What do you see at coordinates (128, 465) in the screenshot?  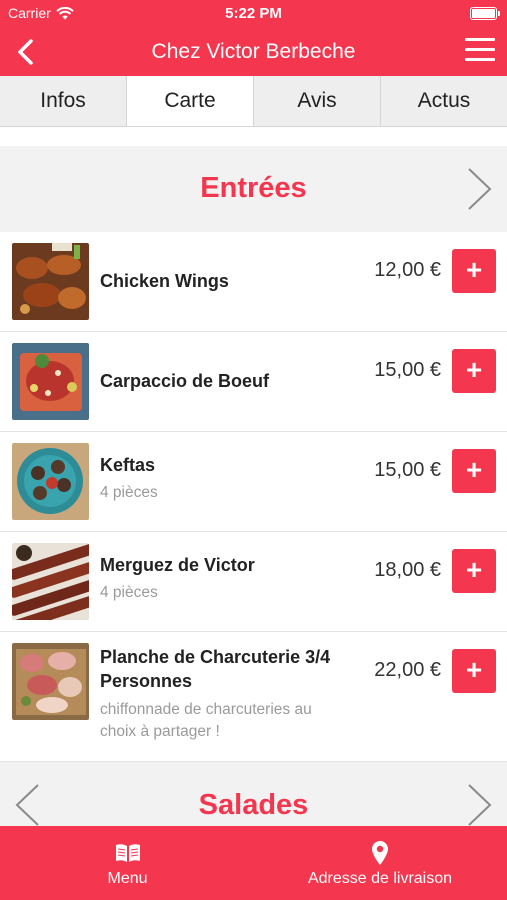 I see `item-name: Keftas` at bounding box center [128, 465].